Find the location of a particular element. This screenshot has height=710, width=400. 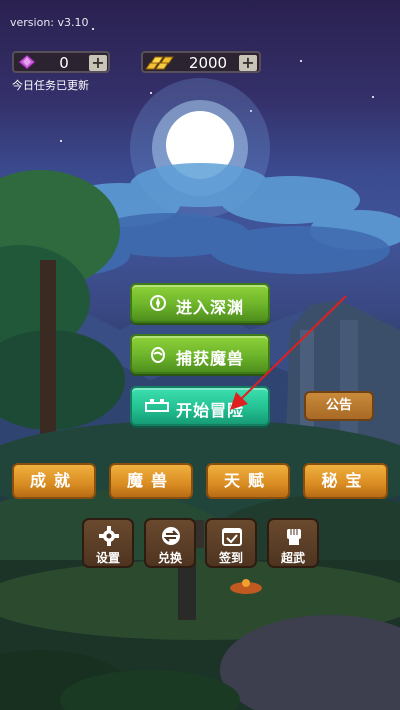

tab-treasures: 秘宝 is located at coordinates (345, 481).